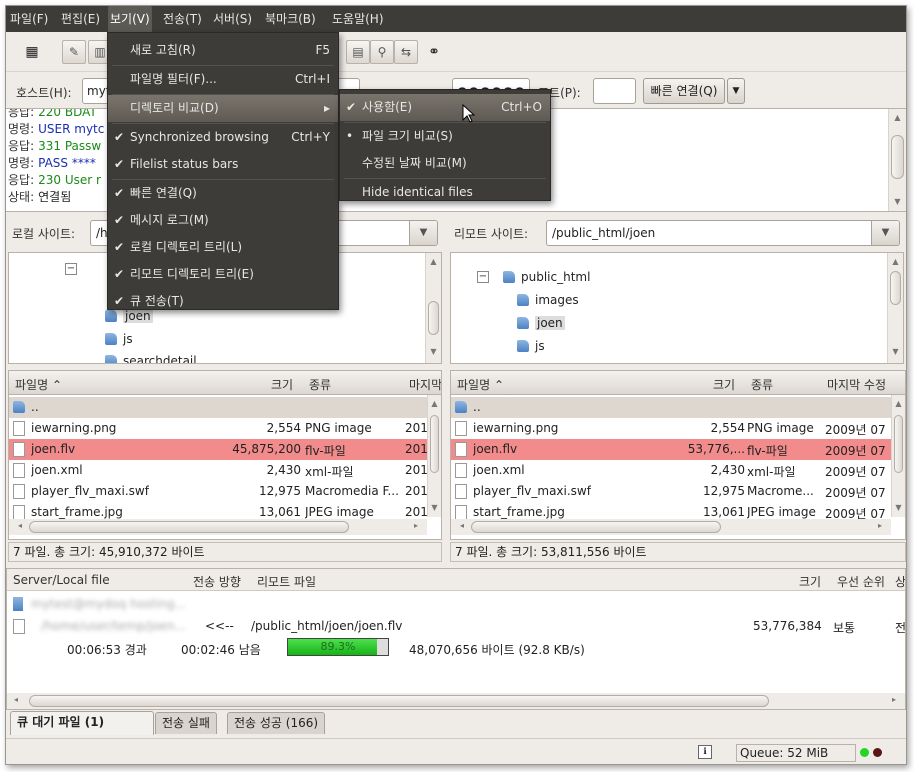 This screenshot has width=914, height=772. I want to click on file-row: joen.flv 45,875,200 flv-파일 201, so click(225, 449).